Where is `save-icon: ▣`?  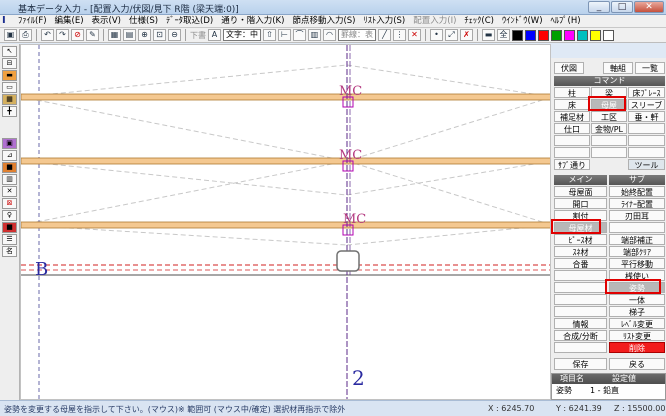
save-icon: ▣ is located at coordinates (10, 35).